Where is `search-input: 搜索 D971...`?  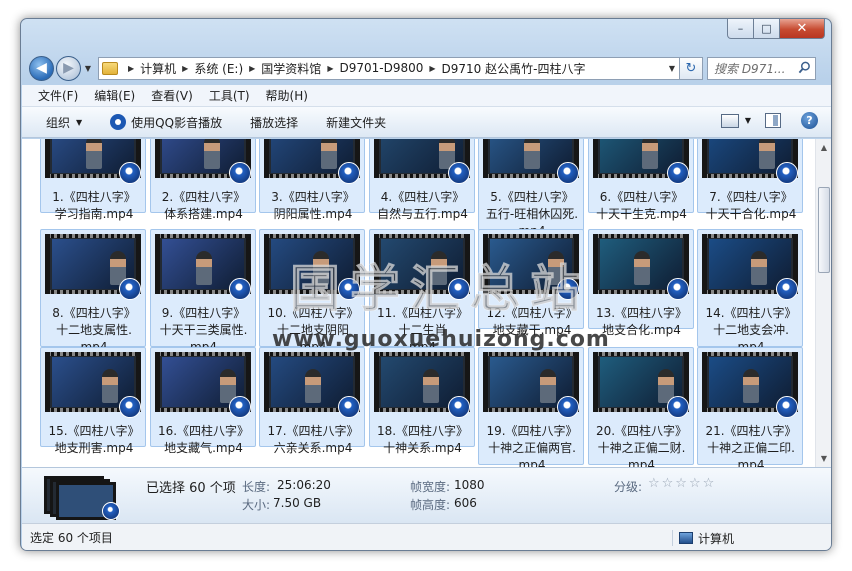 search-input: 搜索 D971... is located at coordinates (761, 68).